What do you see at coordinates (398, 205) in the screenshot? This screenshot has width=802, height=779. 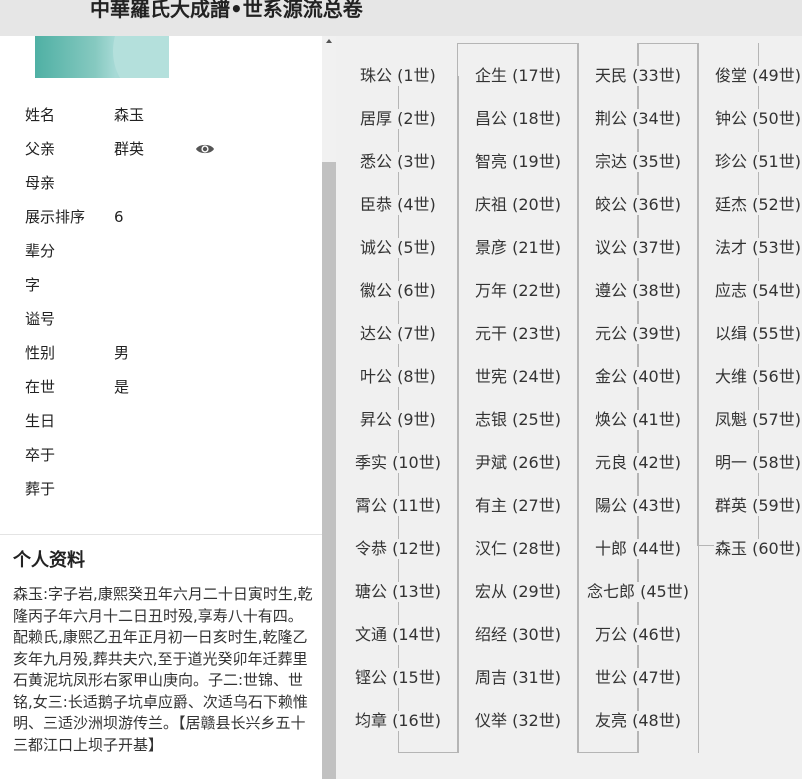 I see `lineage-generation-item: 臣恭 (4世)` at bounding box center [398, 205].